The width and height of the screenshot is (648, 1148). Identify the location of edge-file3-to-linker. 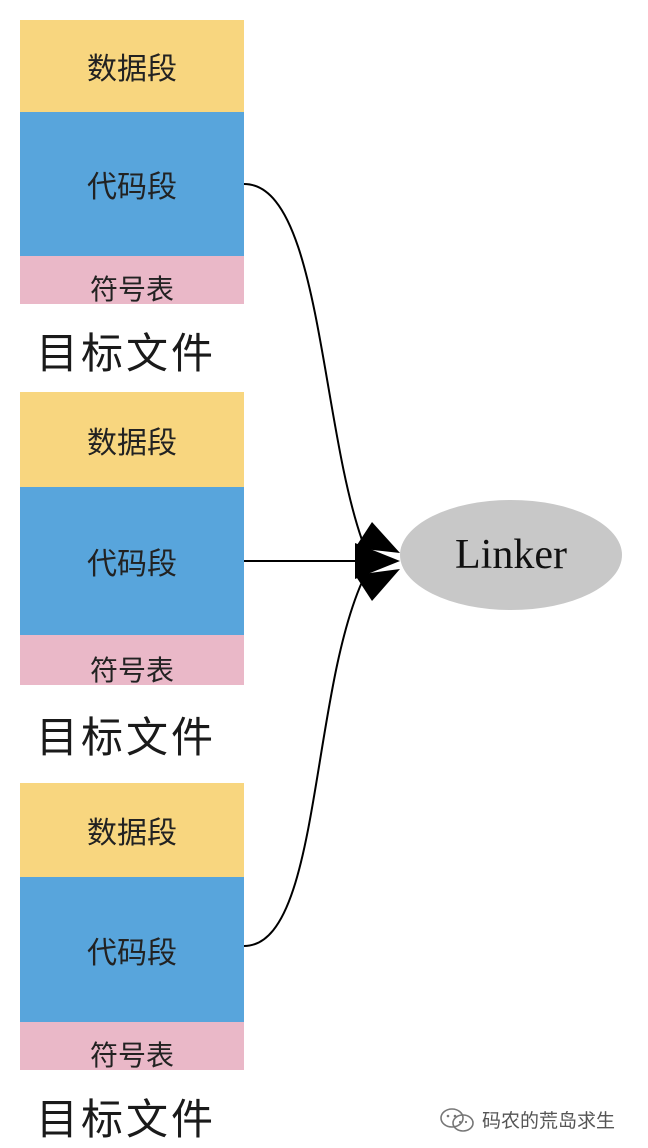
(303, 764).